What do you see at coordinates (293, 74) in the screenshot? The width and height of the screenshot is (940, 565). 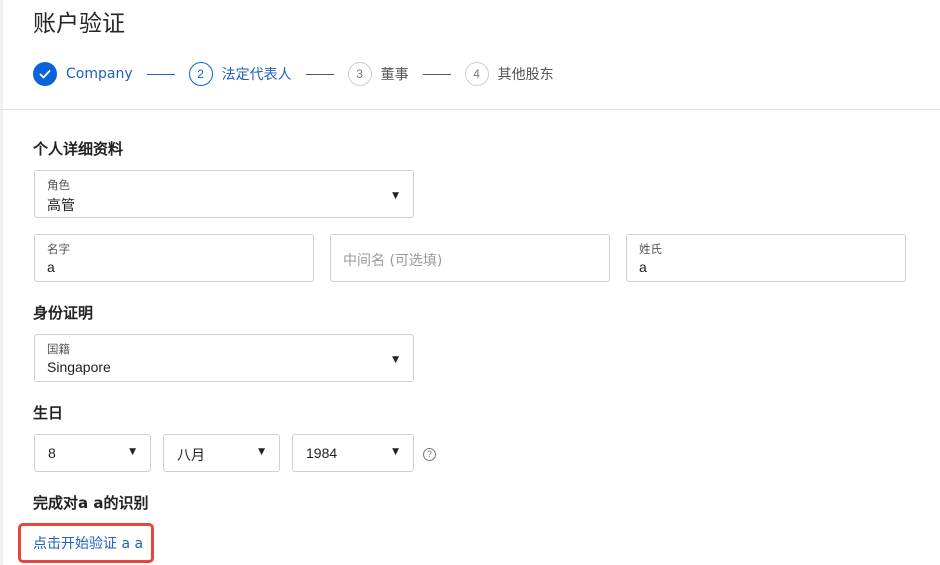 I see `progress-stepper: Company 2 法定代表人 3 董事 4 其他股东` at bounding box center [293, 74].